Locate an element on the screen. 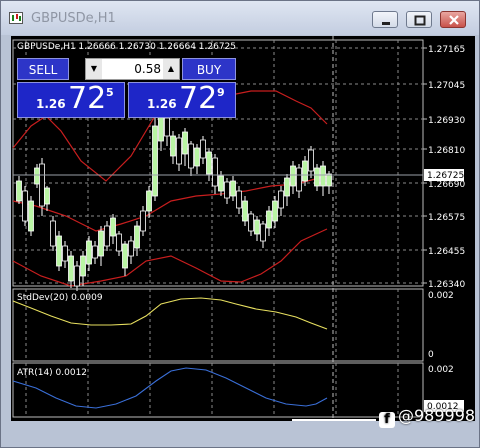 This screenshot has width=480, height=448. price-axis-label: 1.27045 is located at coordinates (446, 86).